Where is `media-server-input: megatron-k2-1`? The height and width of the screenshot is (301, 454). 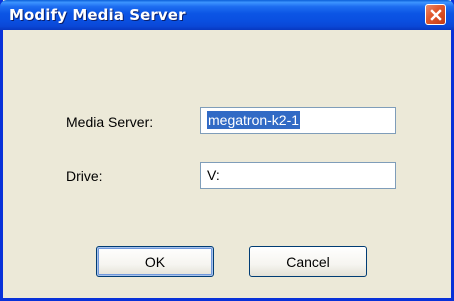
media-server-input: megatron-k2-1 is located at coordinates (298, 120).